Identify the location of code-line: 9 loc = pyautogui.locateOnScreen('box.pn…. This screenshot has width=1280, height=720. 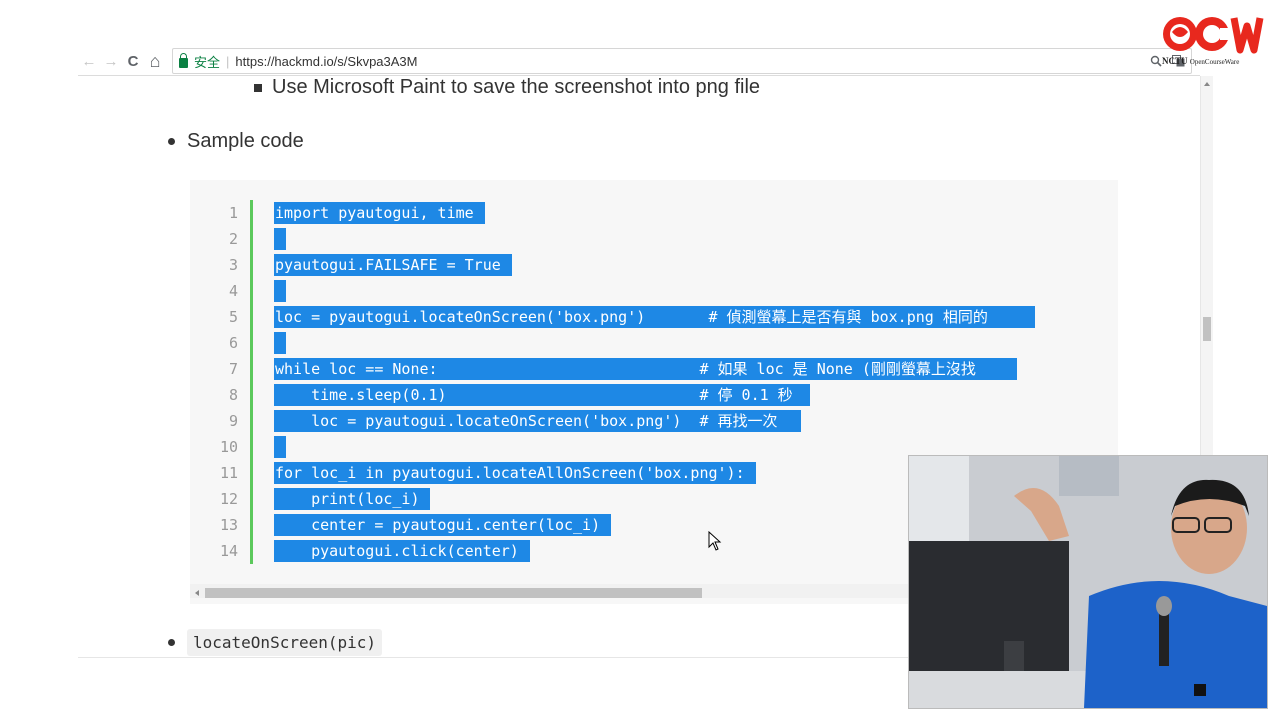
(654, 421).